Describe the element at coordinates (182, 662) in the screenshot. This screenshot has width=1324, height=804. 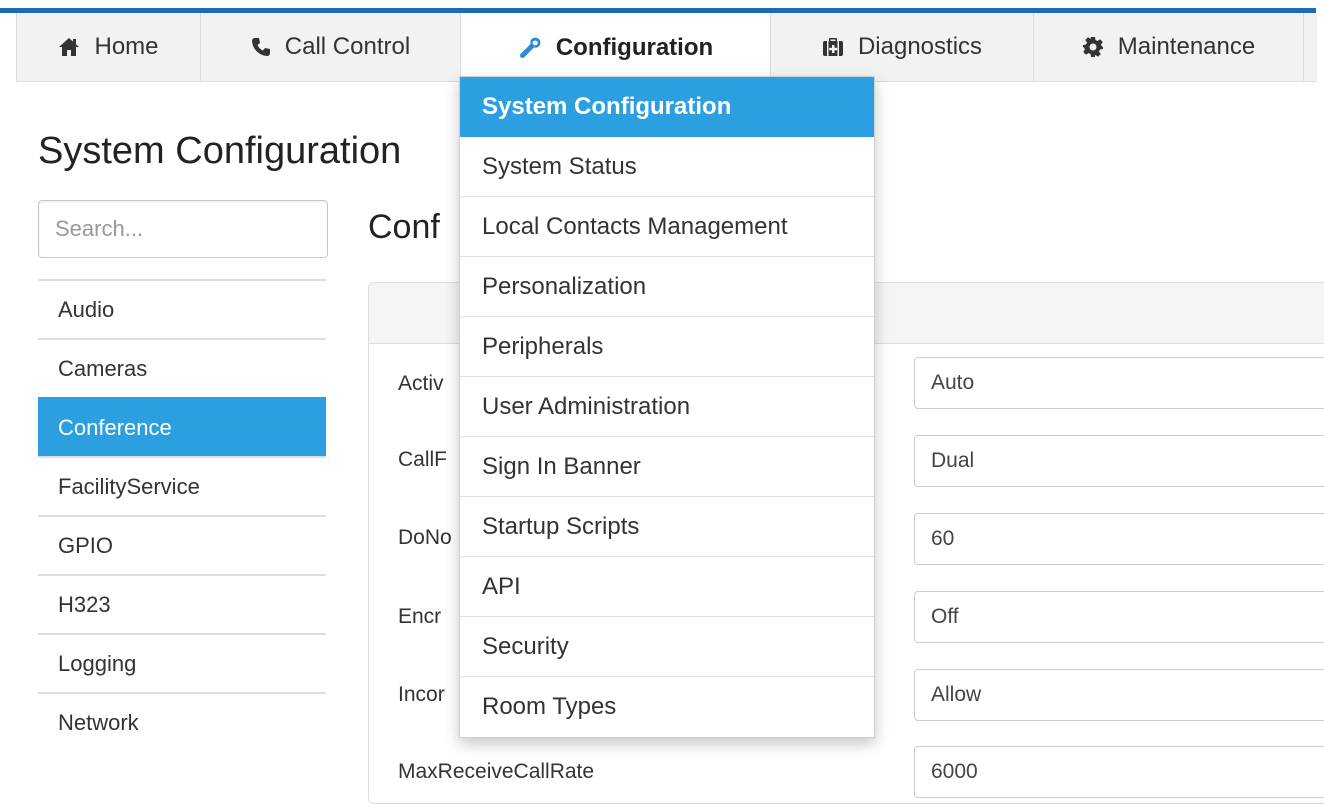
I see `sidebar-item-logging: Logging` at that location.